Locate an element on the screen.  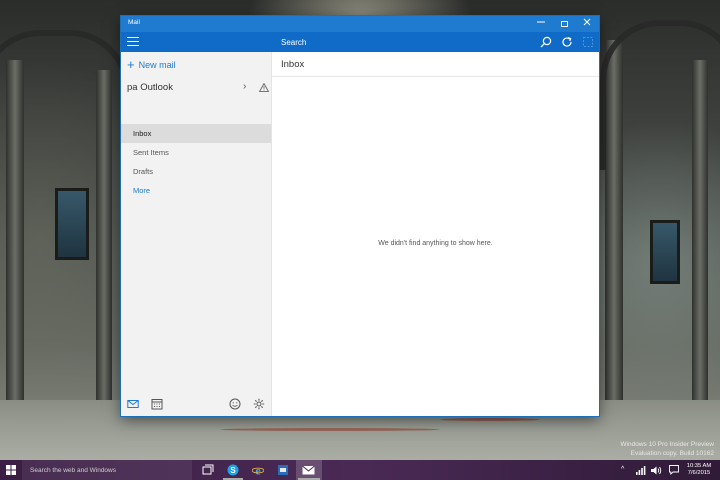
maximize-button is located at coordinates (564, 24).